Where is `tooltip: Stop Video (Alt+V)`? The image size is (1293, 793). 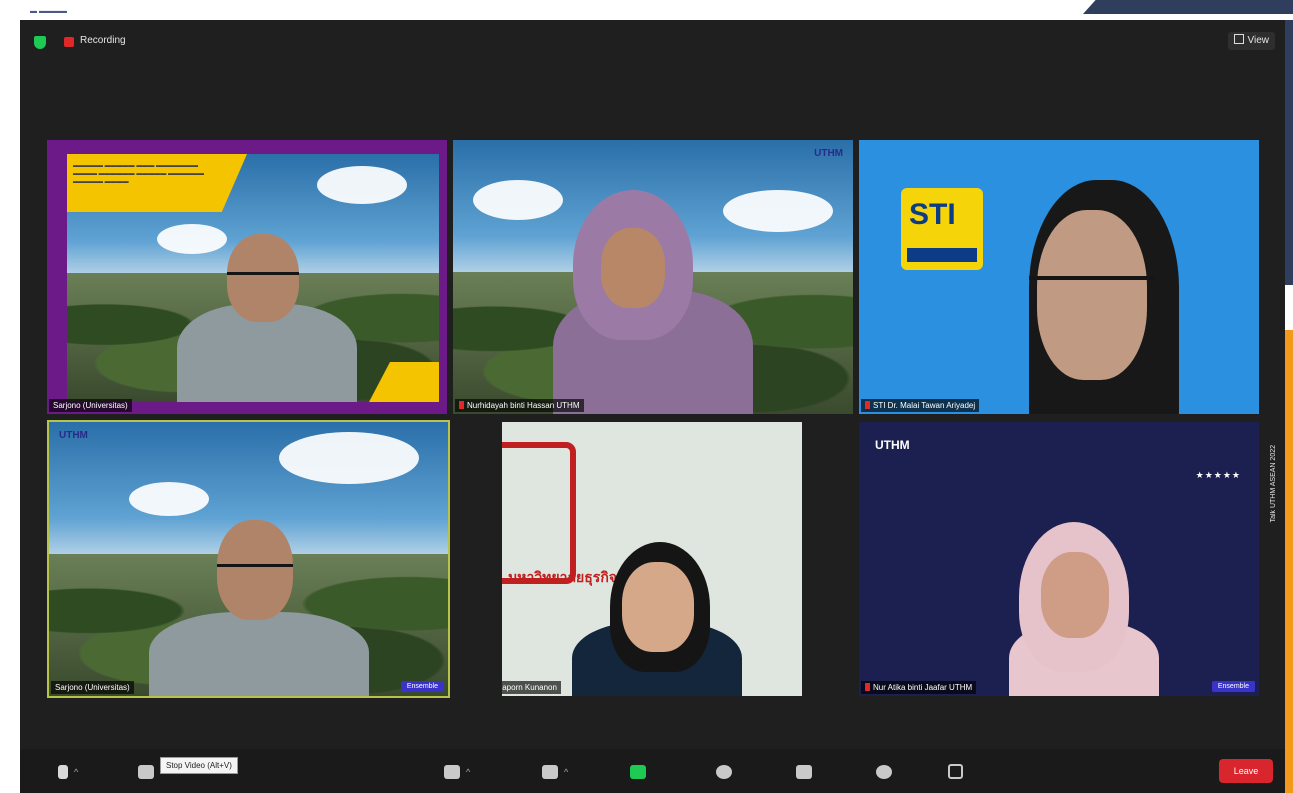 tooltip: Stop Video (Alt+V) is located at coordinates (199, 765).